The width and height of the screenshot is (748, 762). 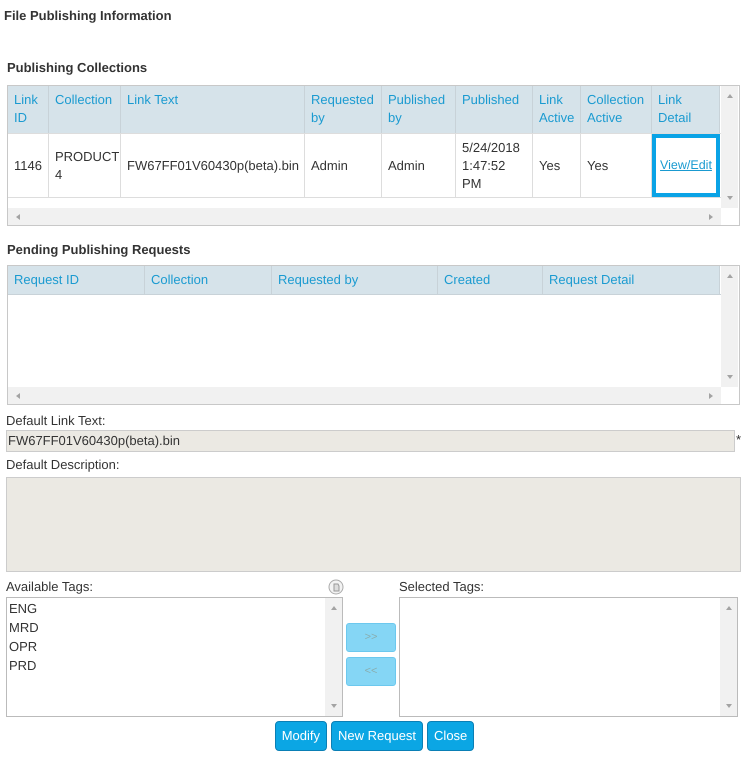 I want to click on action-button: Close, so click(x=450, y=736).